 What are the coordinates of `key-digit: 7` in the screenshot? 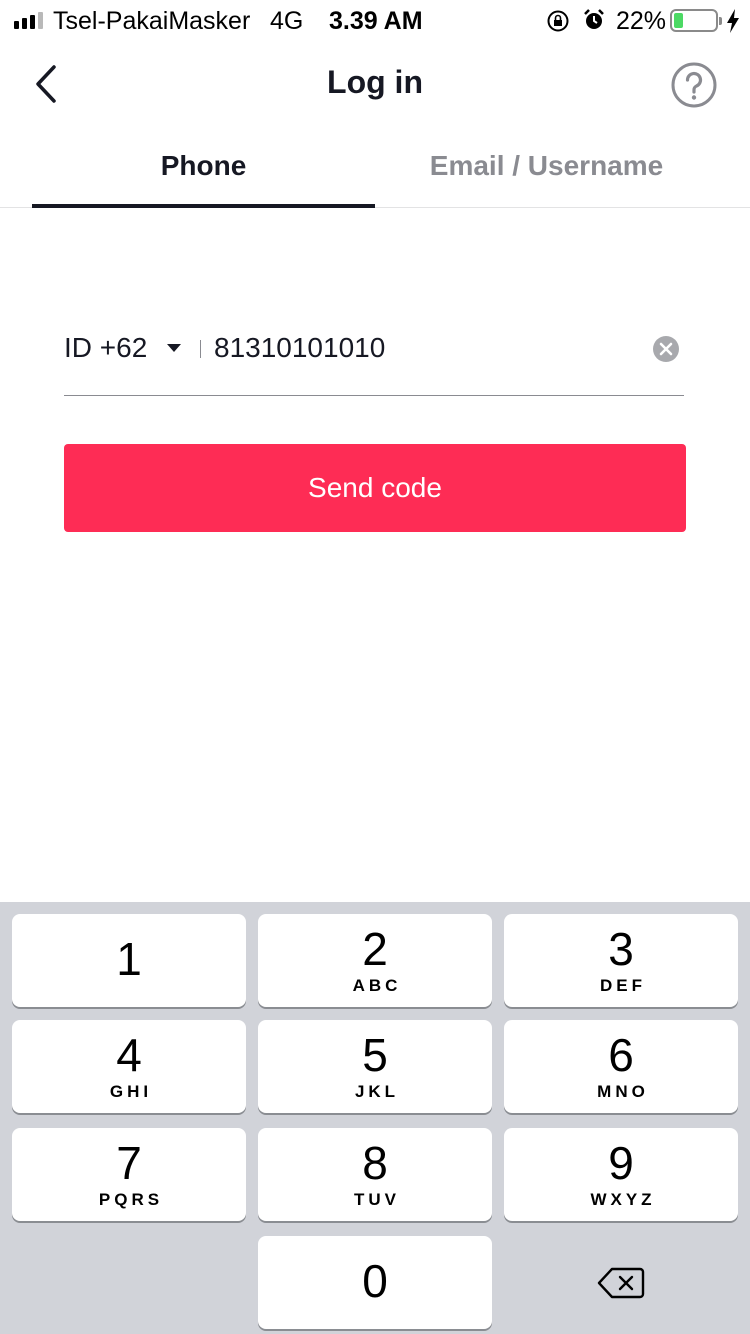 It's located at (129, 1163).